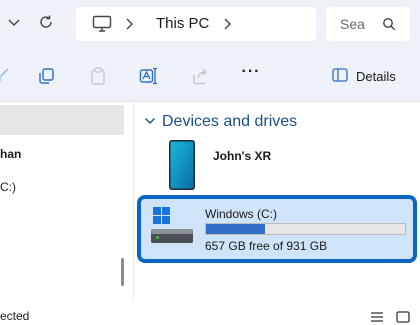 The width and height of the screenshot is (420, 325). What do you see at coordinates (149, 76) in the screenshot?
I see `rename-icon` at bounding box center [149, 76].